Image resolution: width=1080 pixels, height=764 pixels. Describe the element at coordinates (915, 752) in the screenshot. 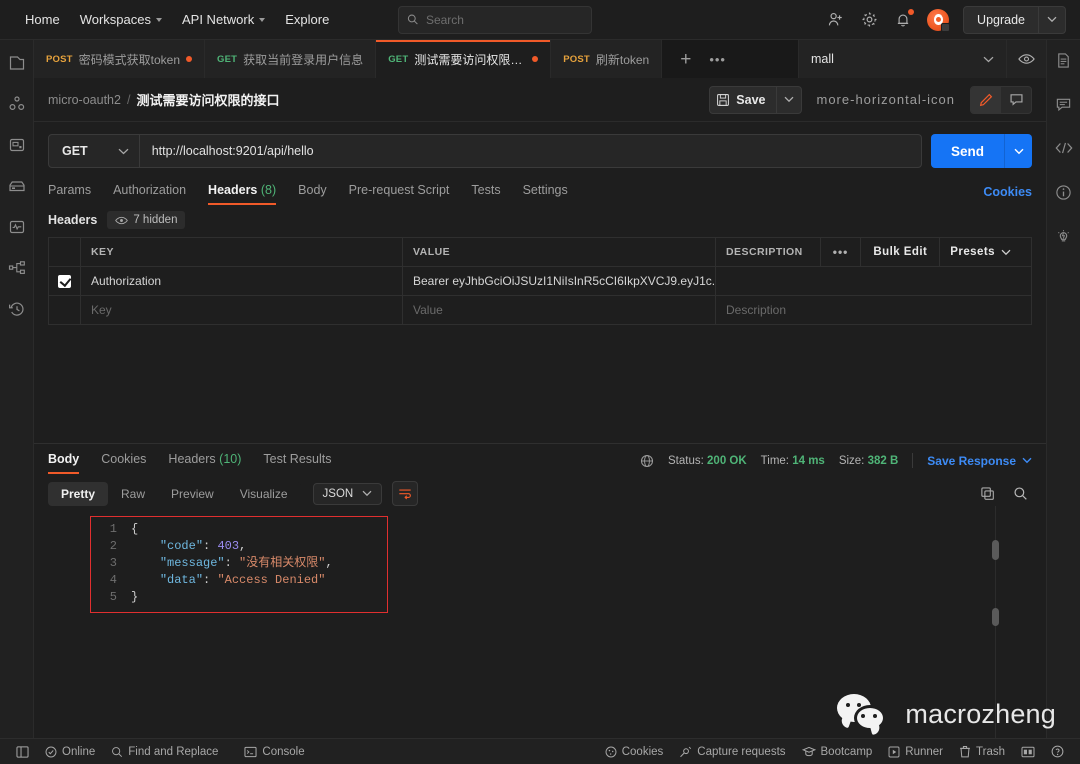

I see `runner-button: Runner` at that location.